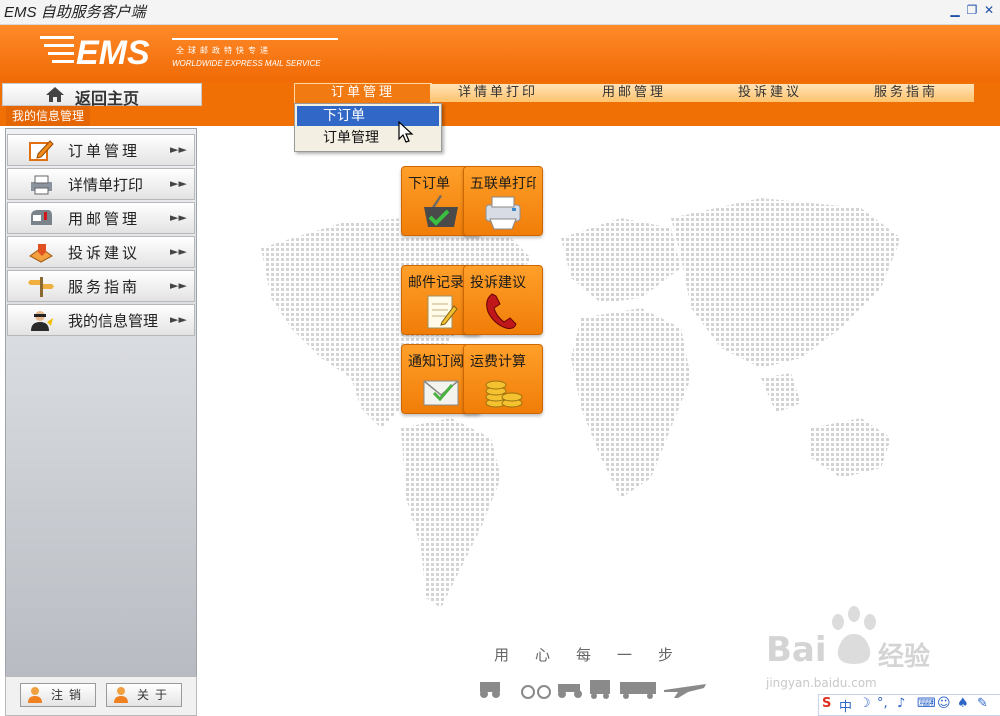 The width and height of the screenshot is (1000, 716). I want to click on moon-icon: ☽, so click(865, 703).